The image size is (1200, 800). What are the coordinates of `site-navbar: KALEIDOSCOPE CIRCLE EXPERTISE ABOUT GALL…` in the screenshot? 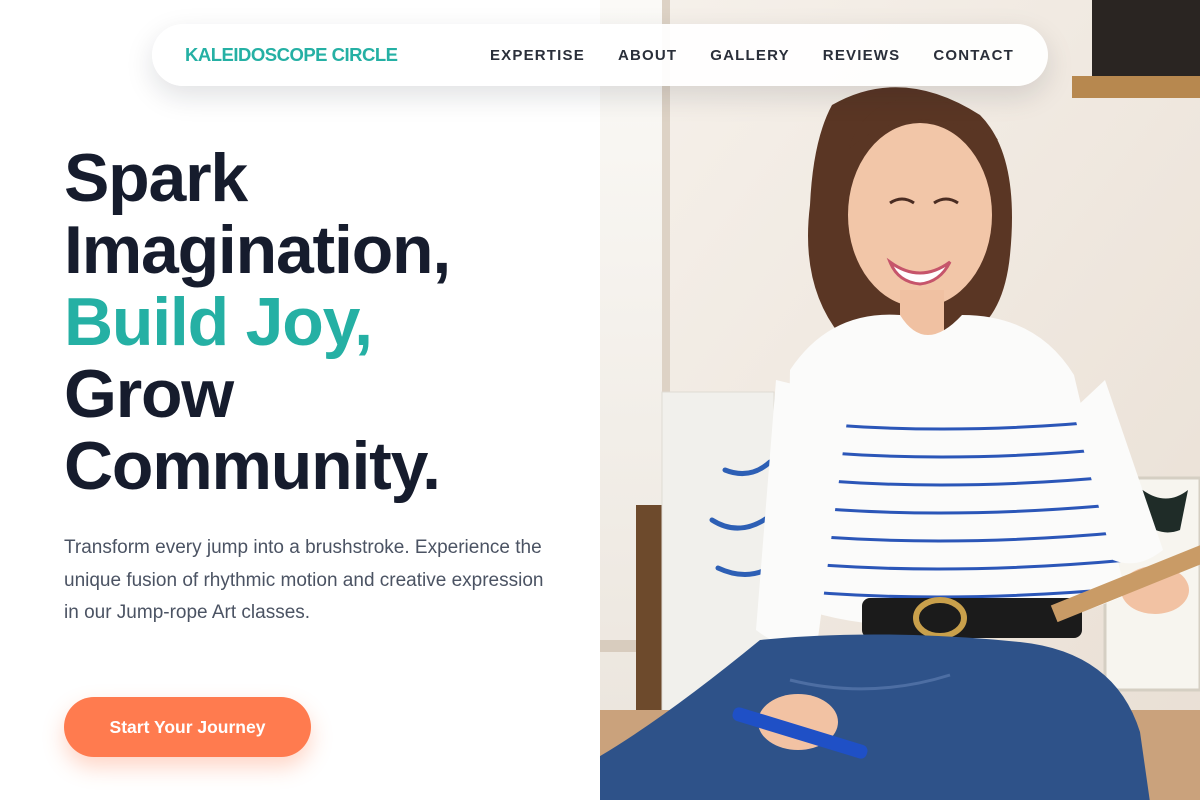 It's located at (600, 55).